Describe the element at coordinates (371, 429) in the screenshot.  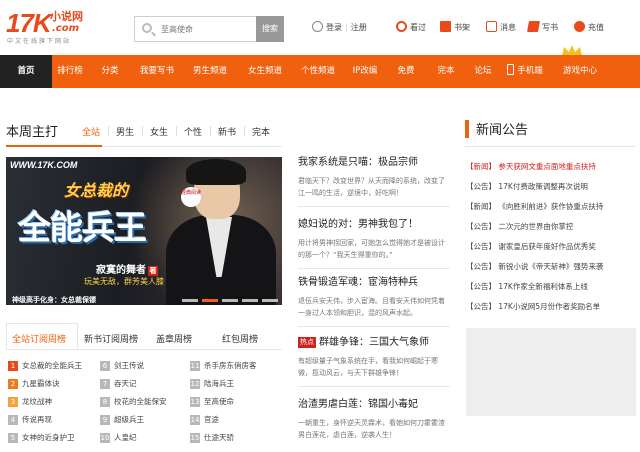
I see `news-desc: 一朝重生，身怀逆天灵霖术，看她如何刀霍霍渣男白莲花，虐白莲，逆袭人生！` at that location.